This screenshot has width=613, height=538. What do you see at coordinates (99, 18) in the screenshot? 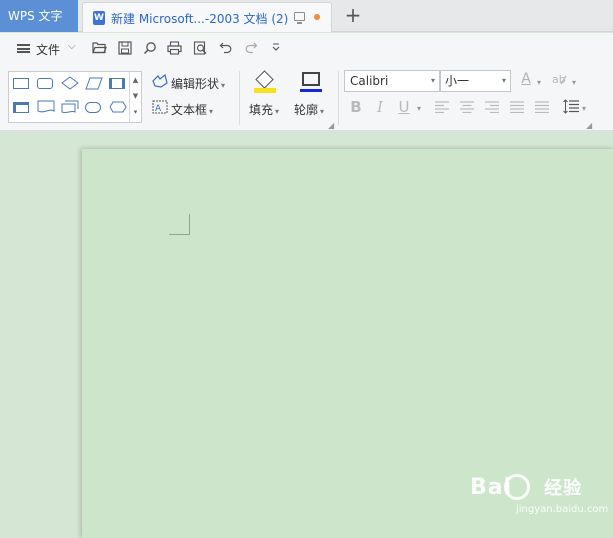
I see `word-doc-icon: W` at bounding box center [99, 18].